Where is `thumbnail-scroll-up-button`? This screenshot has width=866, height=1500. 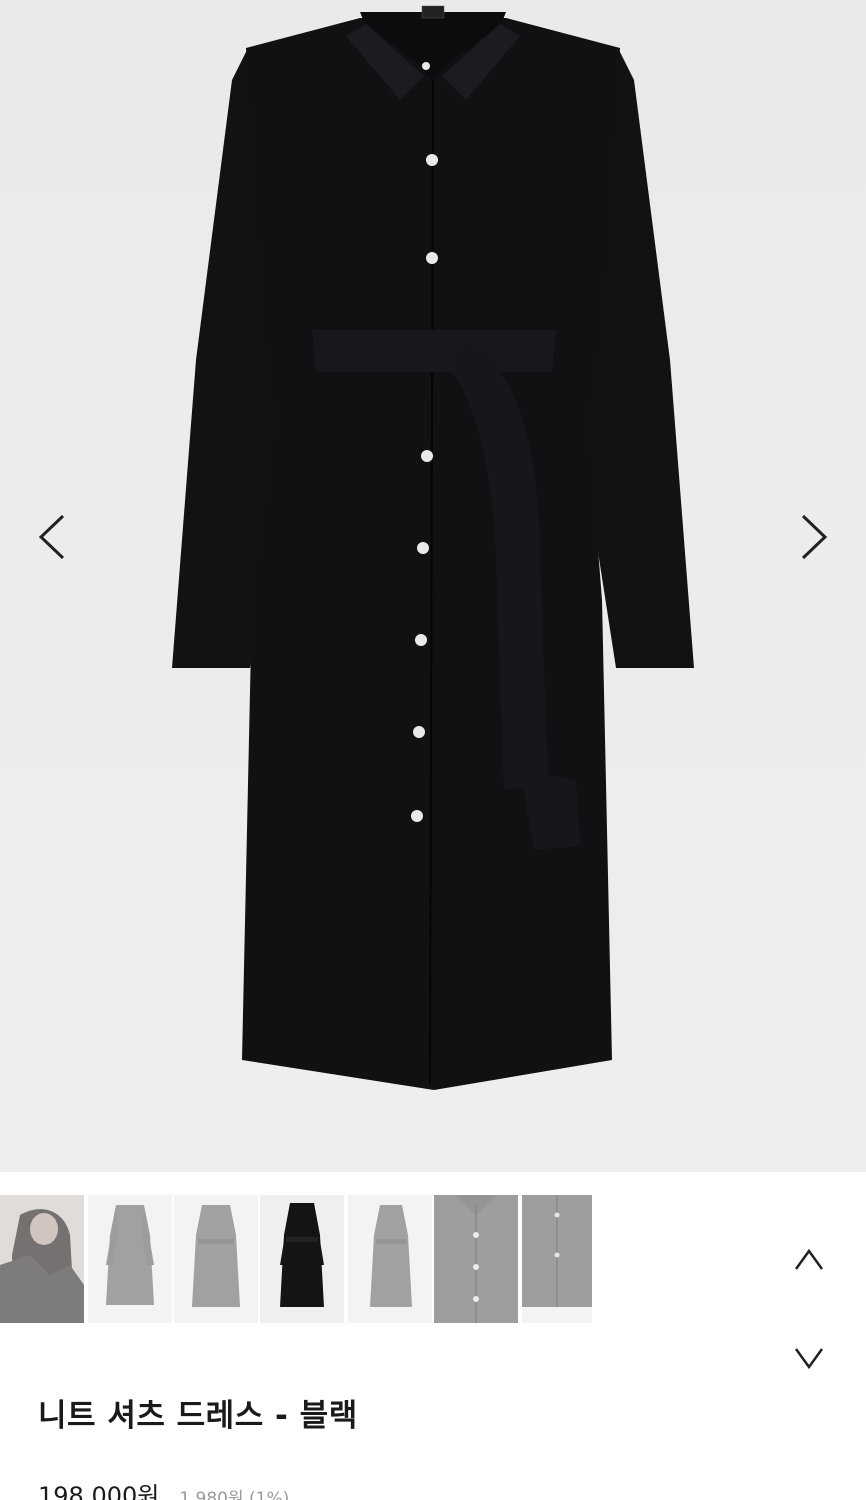
thumbnail-scroll-up-button is located at coordinates (809, 1260).